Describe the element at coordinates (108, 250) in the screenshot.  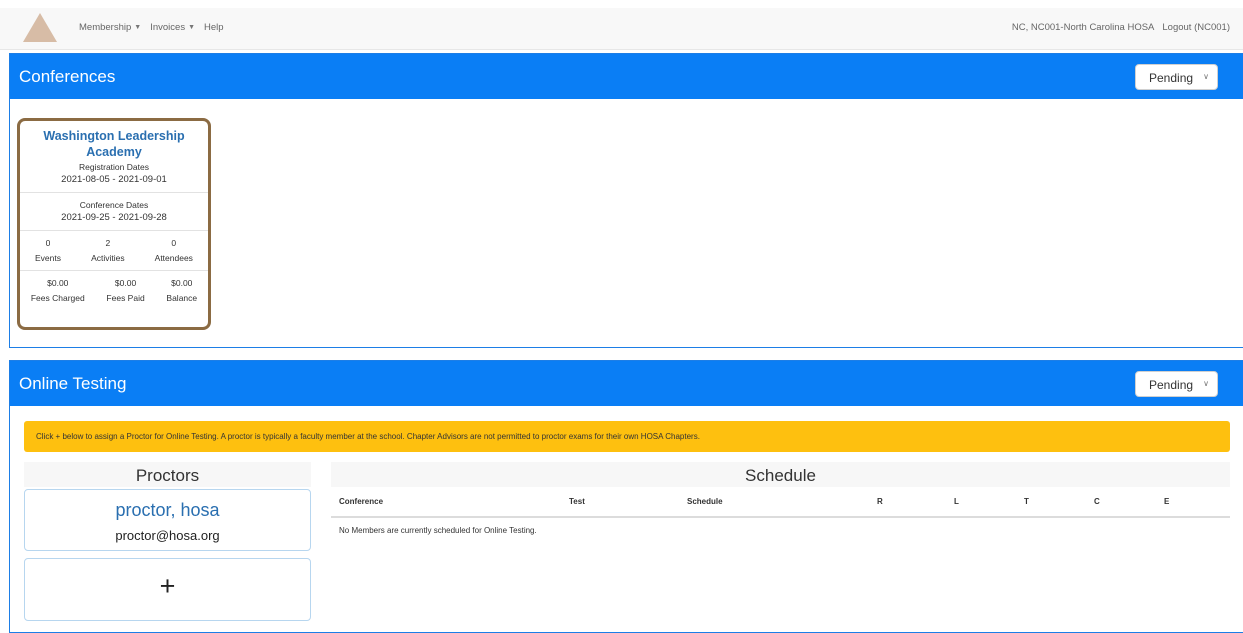
I see `activities-stat: 2 Activities` at that location.